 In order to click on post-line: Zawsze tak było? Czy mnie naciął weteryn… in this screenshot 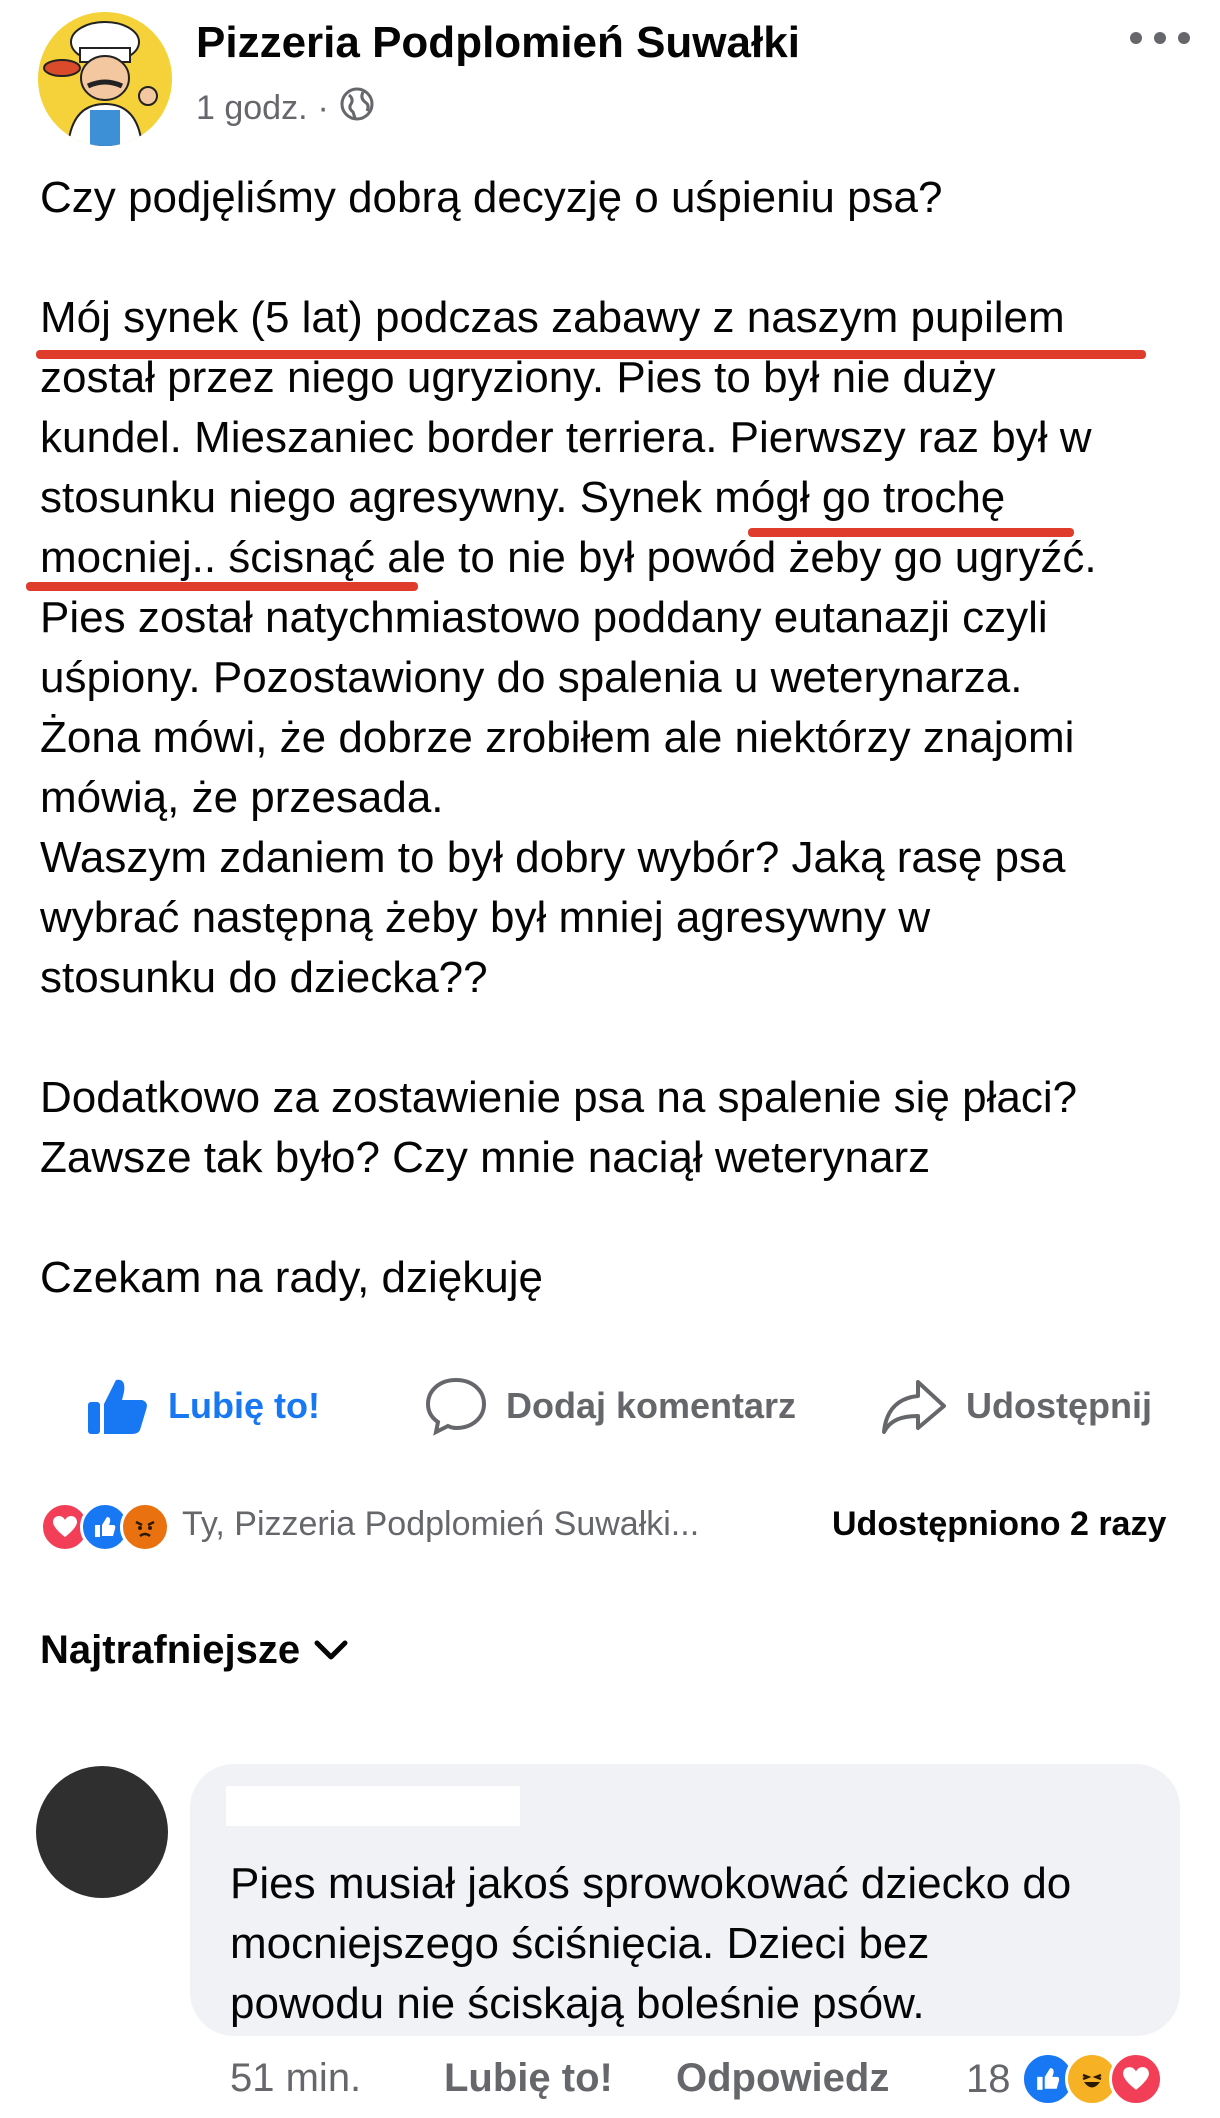, I will do `click(485, 1157)`.